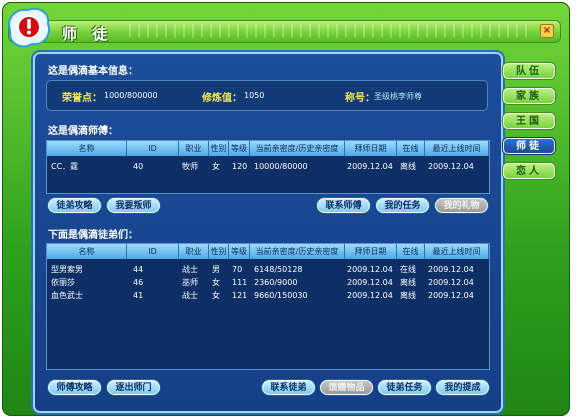 The height and width of the screenshot is (420, 580). Describe the element at coordinates (254, 95) in the screenshot. I see `cultivation-value: 1050` at that location.